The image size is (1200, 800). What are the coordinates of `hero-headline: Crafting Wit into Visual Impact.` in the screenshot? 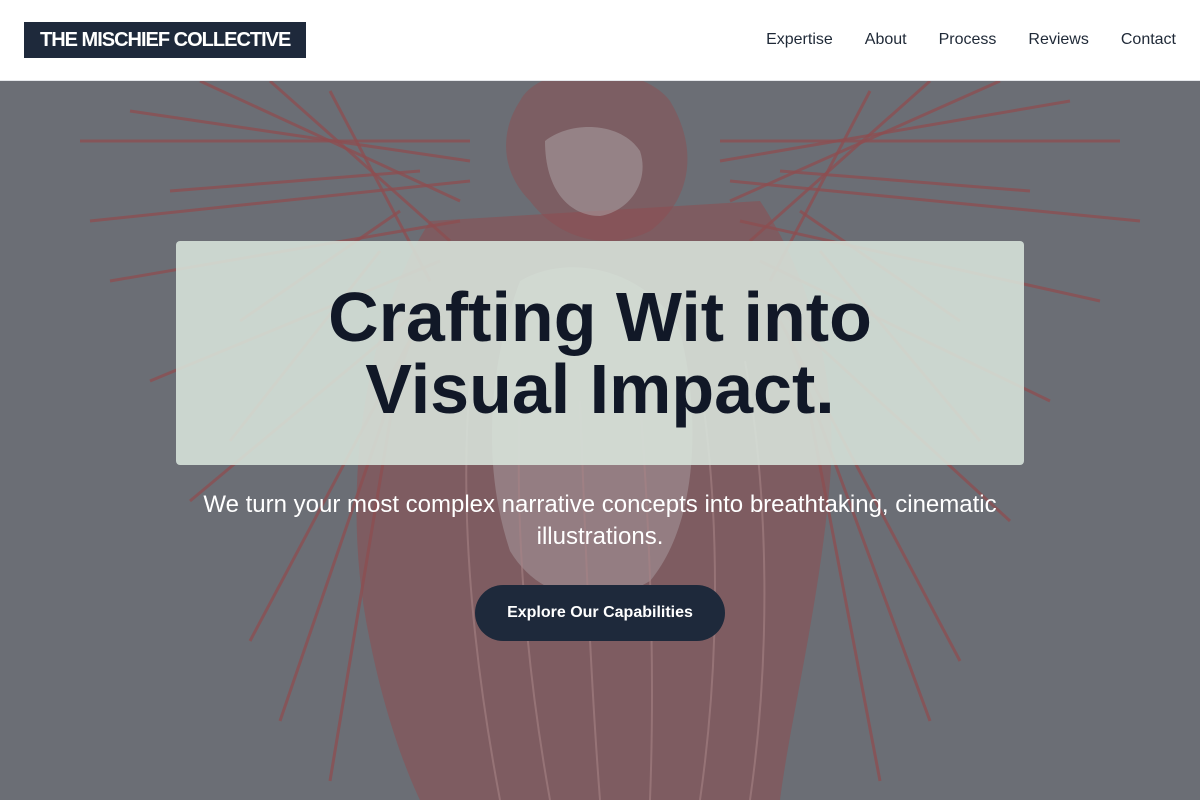 It's located at (600, 353).